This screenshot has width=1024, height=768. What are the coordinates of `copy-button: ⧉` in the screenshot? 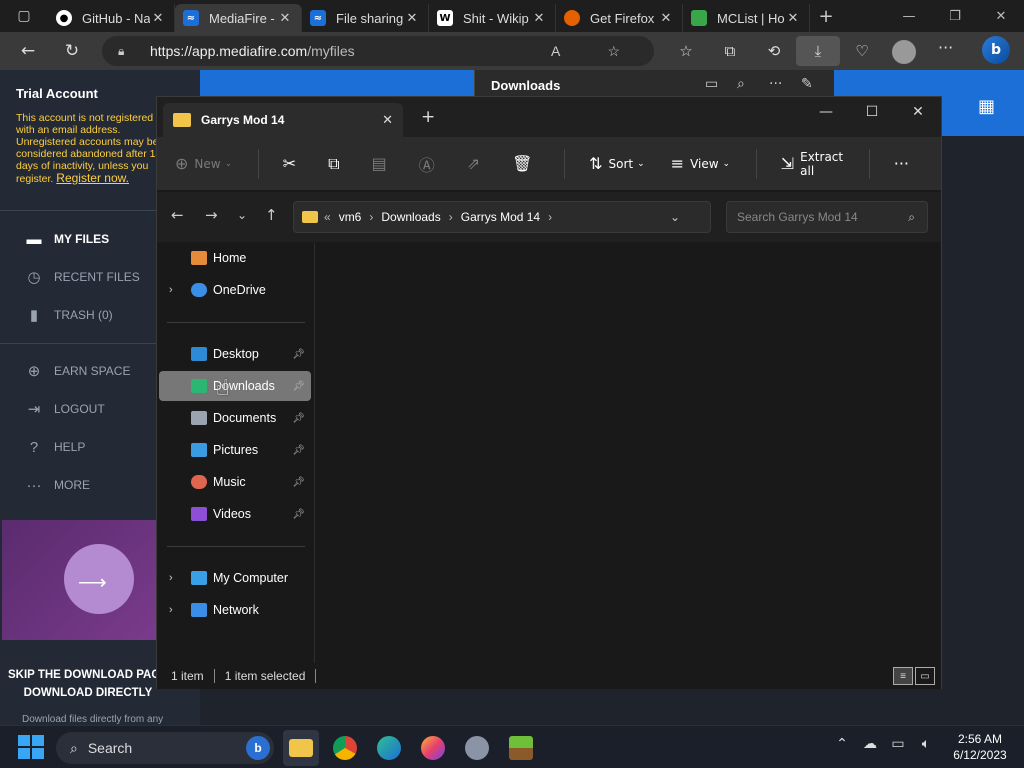 It's located at (336, 164).